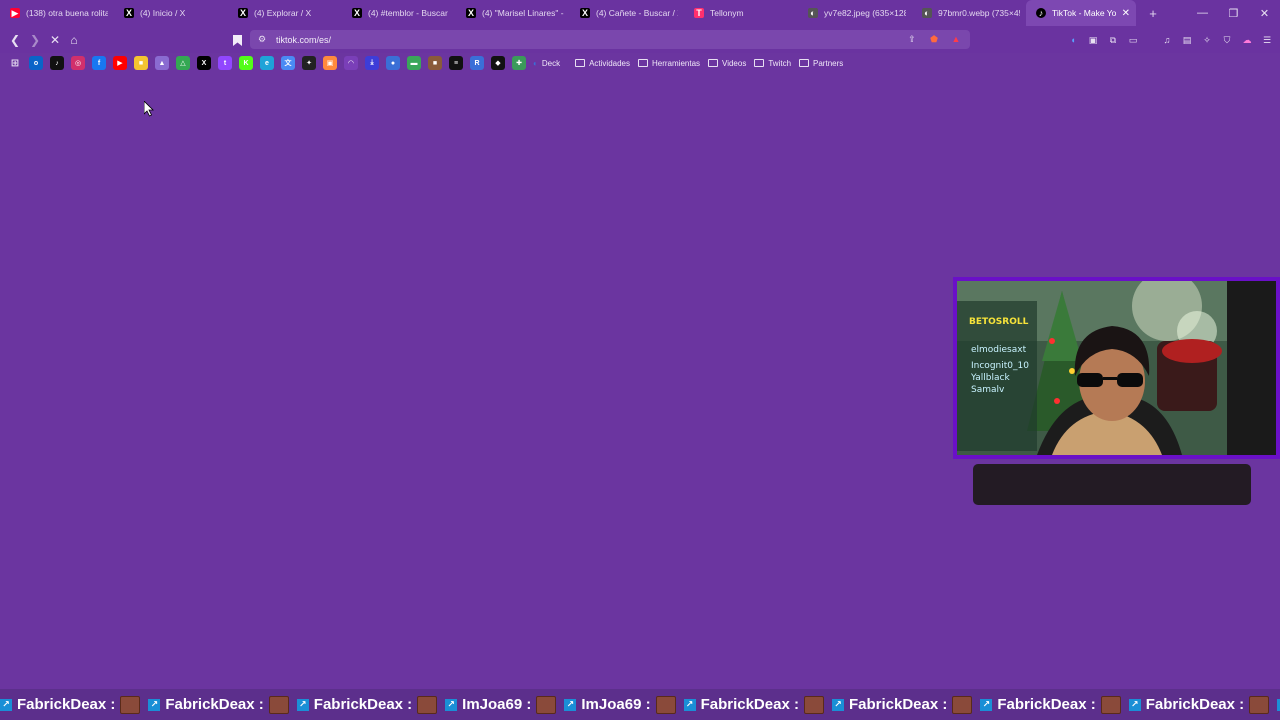 Image resolution: width=1280 pixels, height=720 pixels. Describe the element at coordinates (1093, 40) in the screenshot. I see `extension-box-icon: ▣` at that location.